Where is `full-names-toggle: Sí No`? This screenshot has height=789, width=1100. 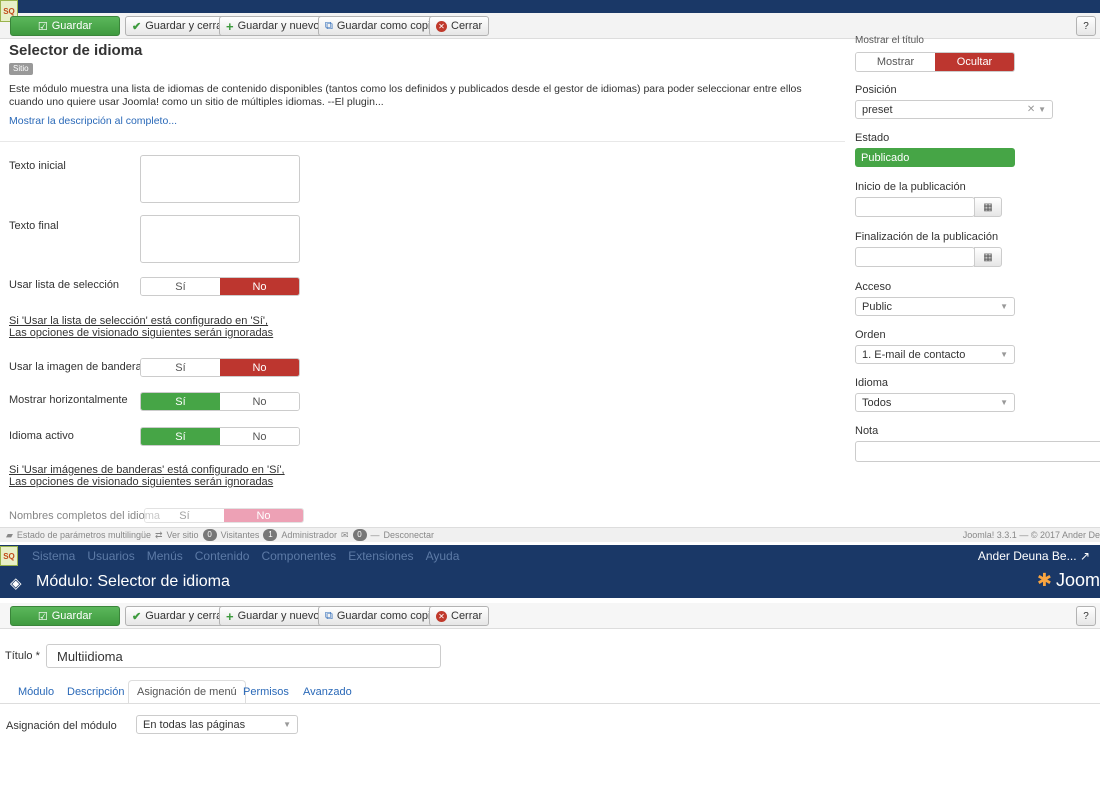 full-names-toggle: Sí No is located at coordinates (224, 515).